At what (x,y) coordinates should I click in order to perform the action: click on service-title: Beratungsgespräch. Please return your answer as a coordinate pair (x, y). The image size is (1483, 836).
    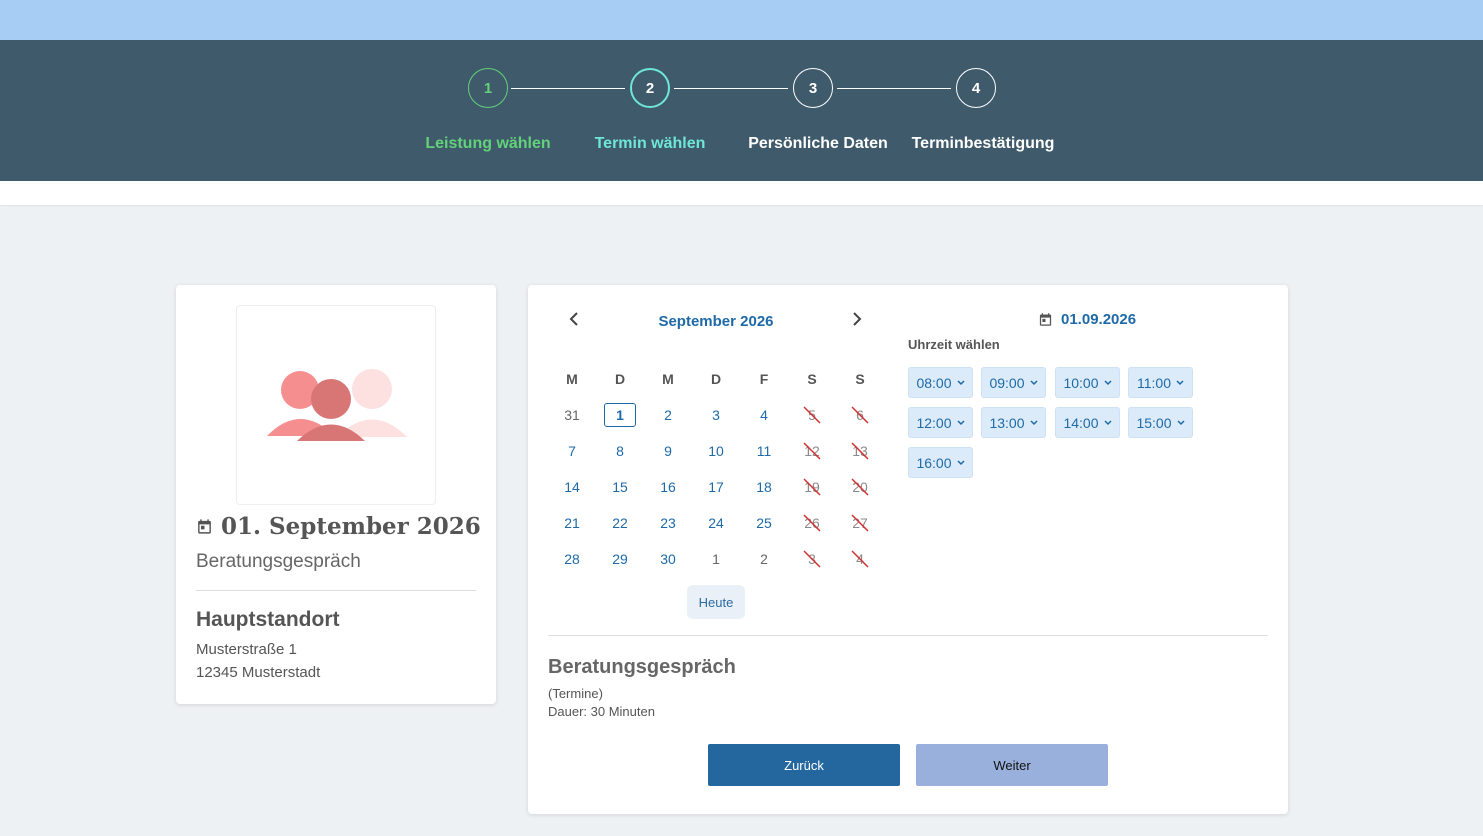
    Looking at the image, I should click on (642, 667).